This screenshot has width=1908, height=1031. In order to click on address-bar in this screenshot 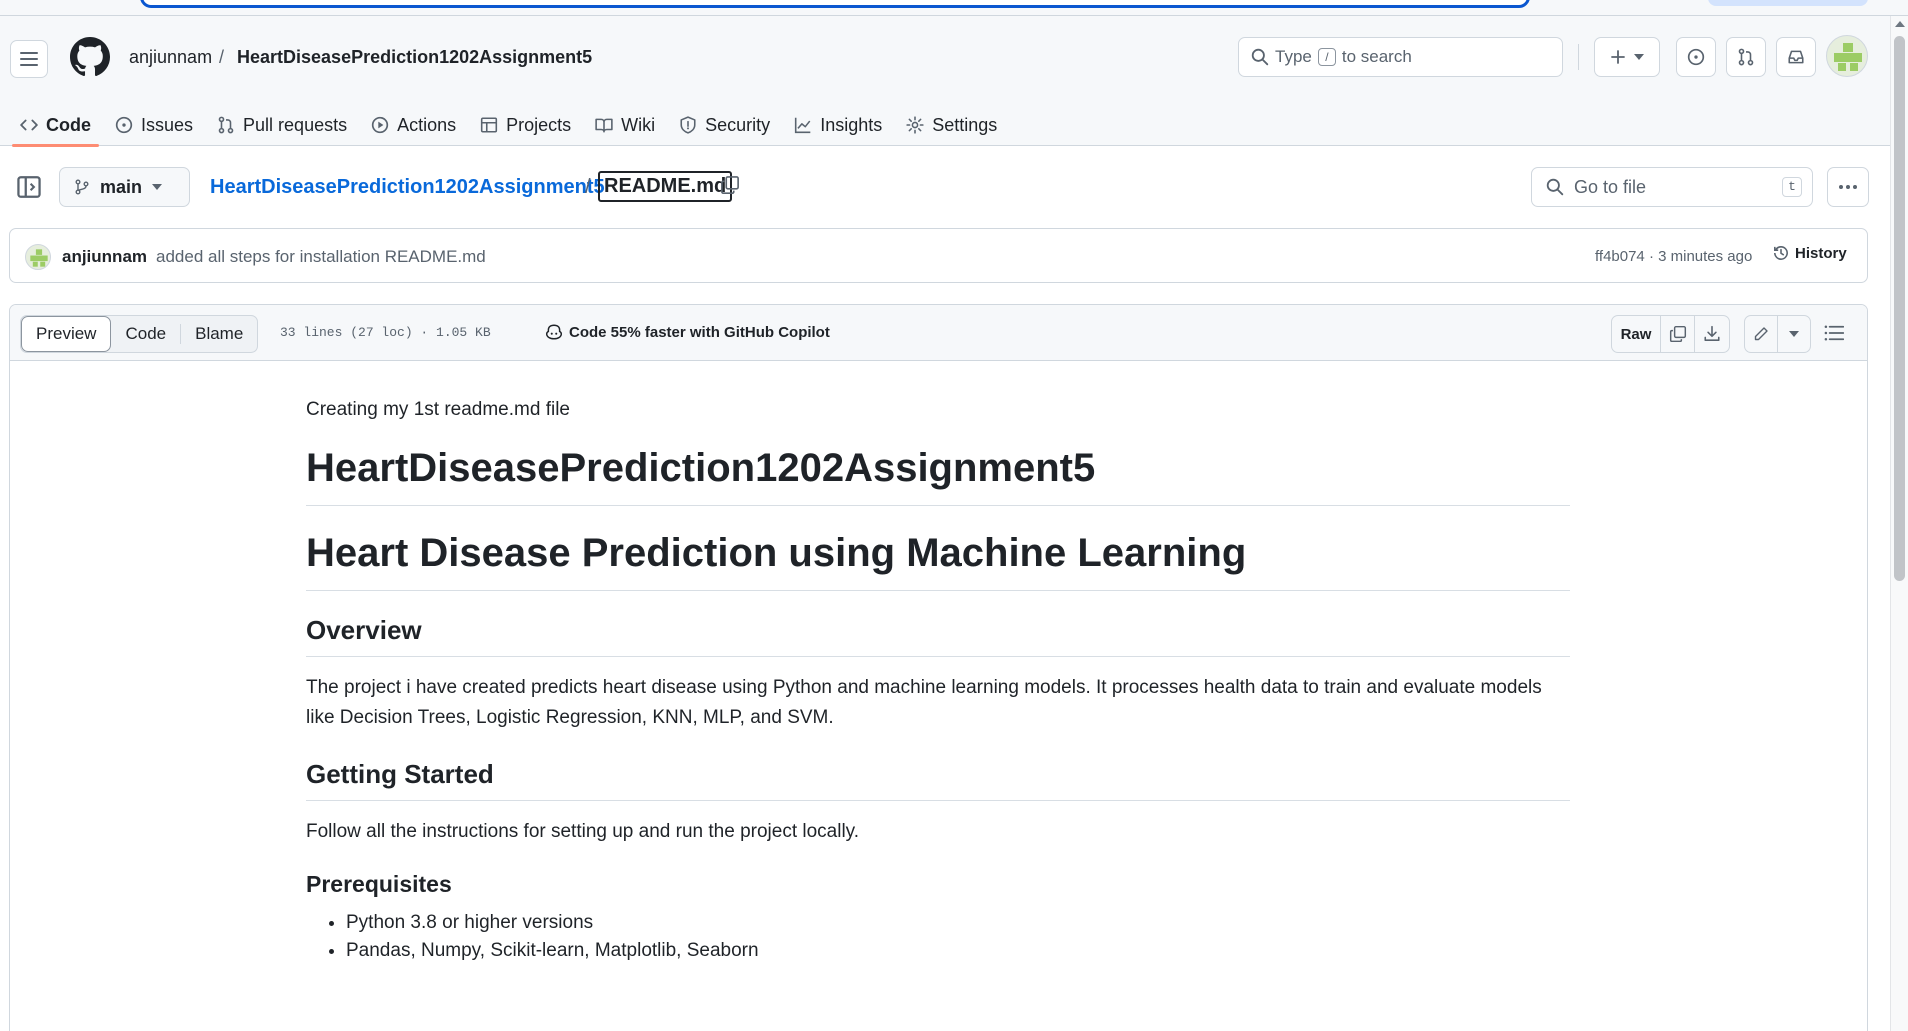, I will do `click(835, 4)`.